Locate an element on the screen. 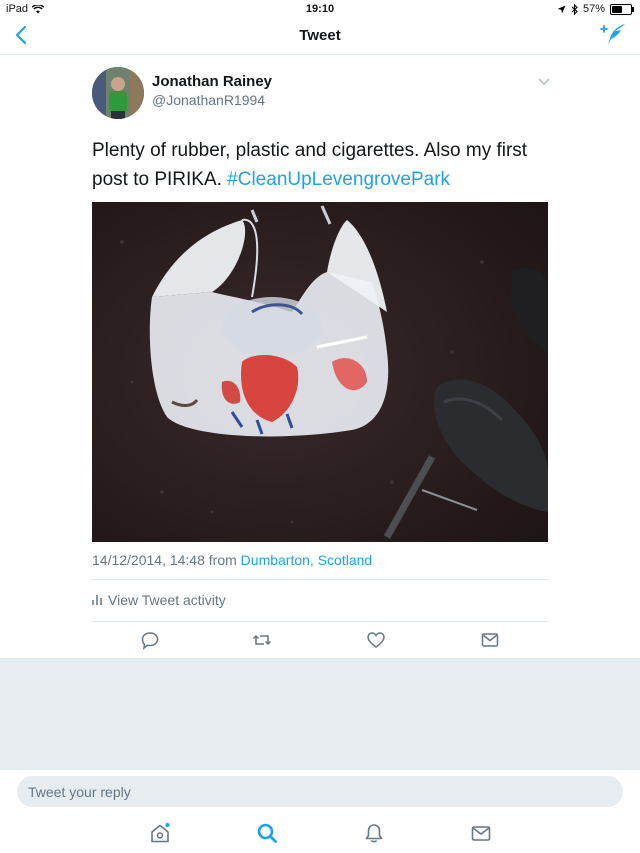  avatar is located at coordinates (118, 93).